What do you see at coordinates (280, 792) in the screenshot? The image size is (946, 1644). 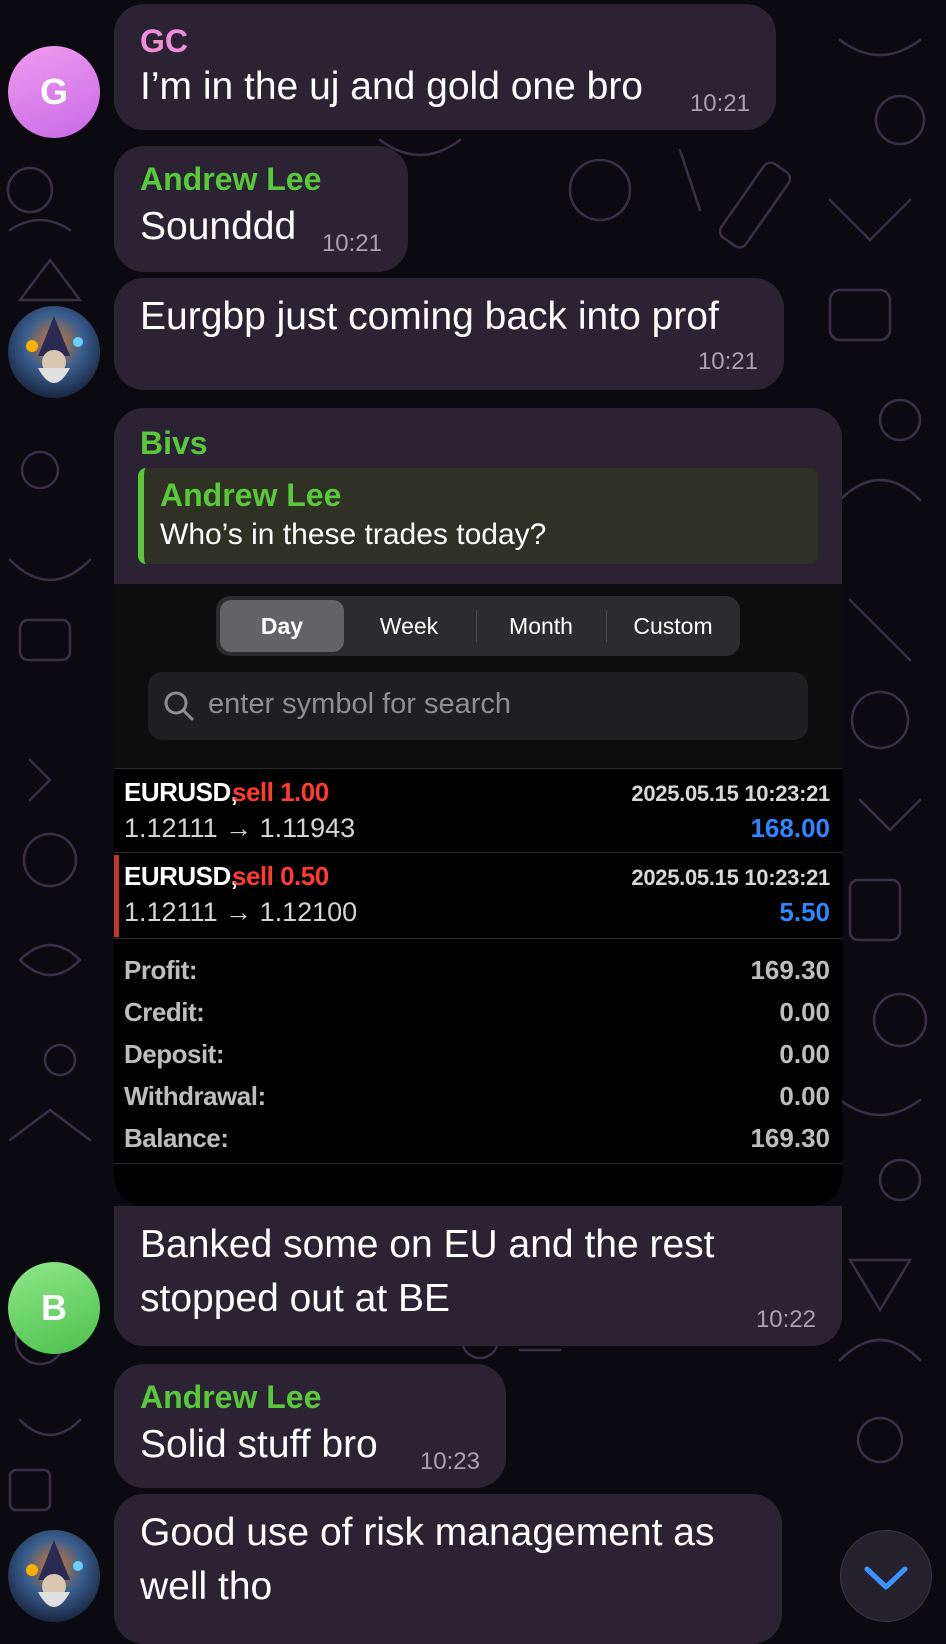 I see `trade-side: sell 1.00` at bounding box center [280, 792].